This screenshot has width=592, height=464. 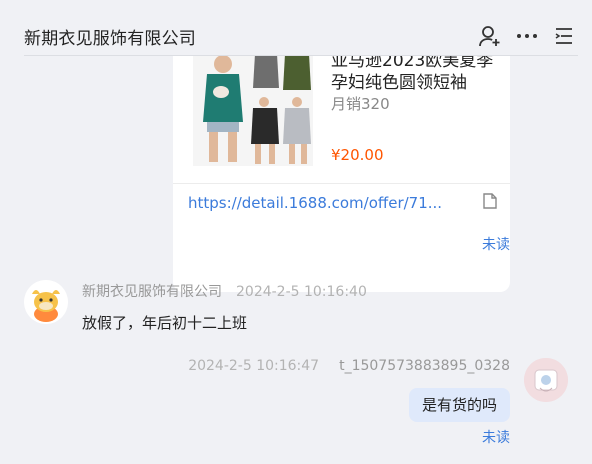 What do you see at coordinates (110, 39) in the screenshot?
I see `chat-title: 新期衣见服饰有限公司` at bounding box center [110, 39].